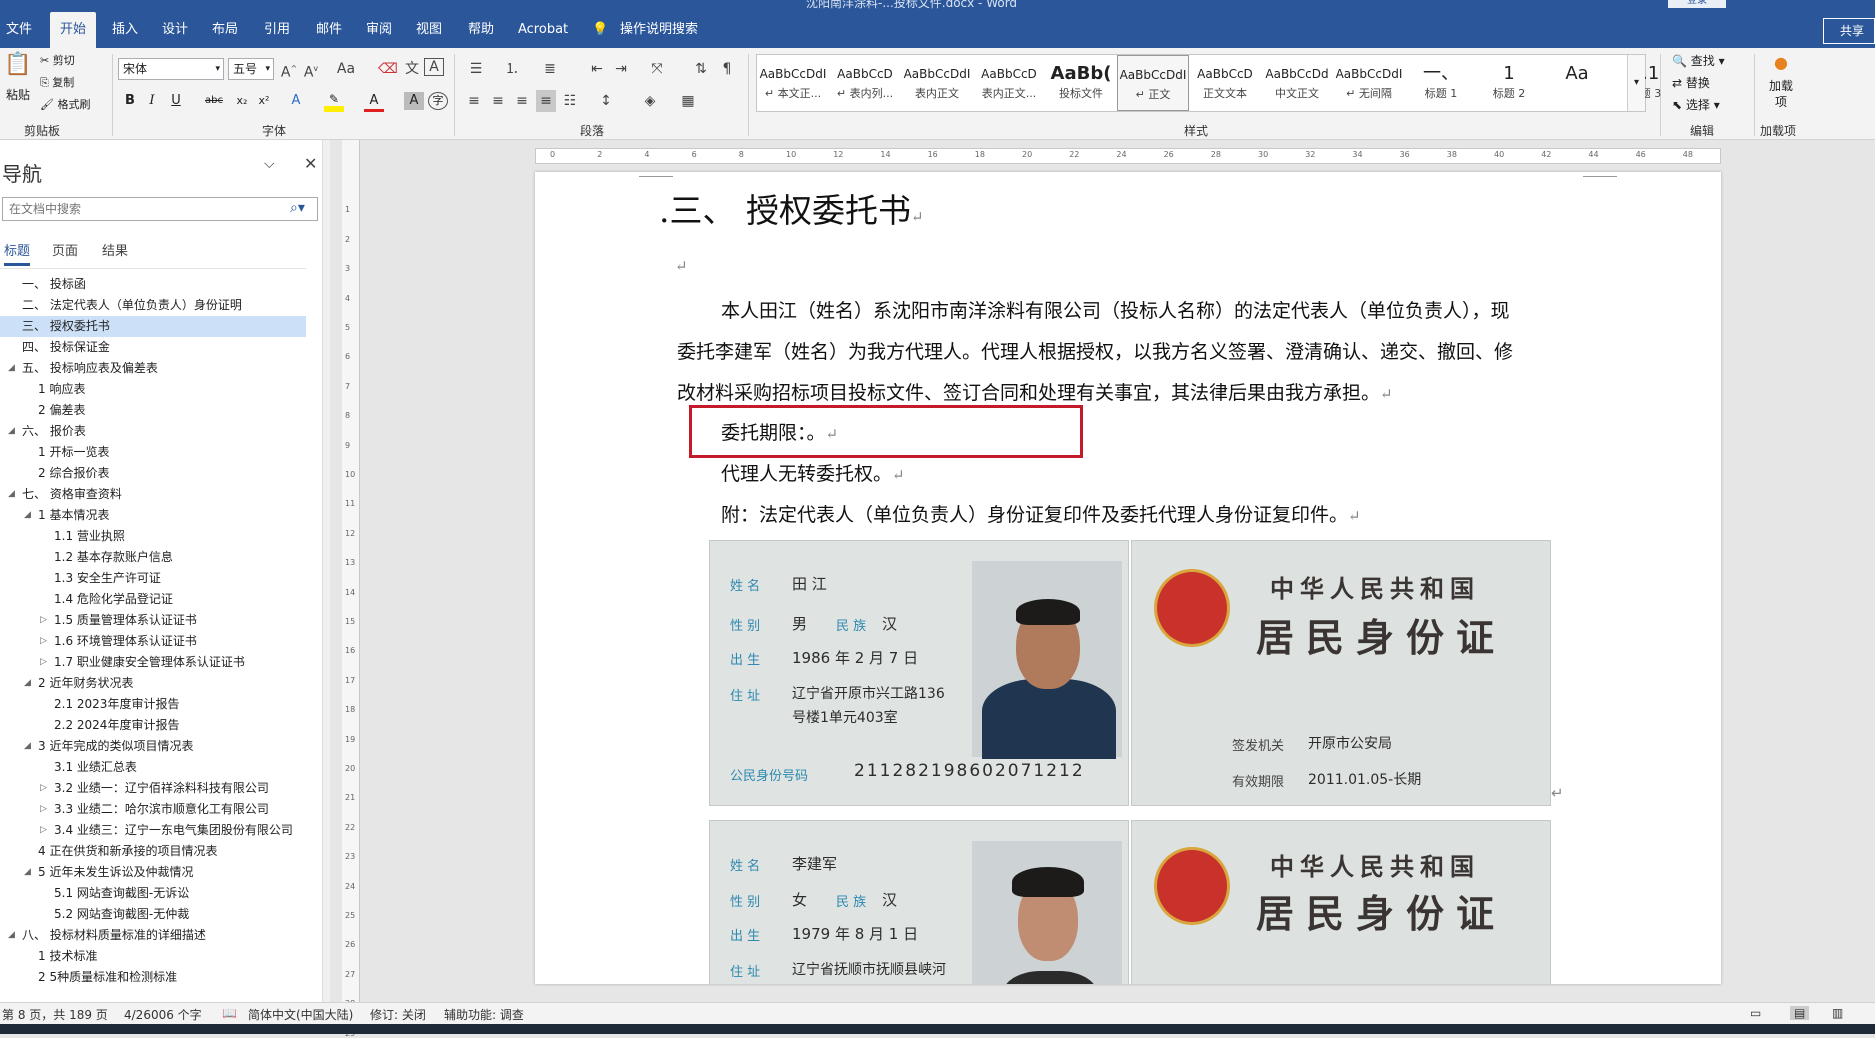 This screenshot has height=1038, width=1875. I want to click on nav-tree-item: 2 综合报价表, so click(150, 473).